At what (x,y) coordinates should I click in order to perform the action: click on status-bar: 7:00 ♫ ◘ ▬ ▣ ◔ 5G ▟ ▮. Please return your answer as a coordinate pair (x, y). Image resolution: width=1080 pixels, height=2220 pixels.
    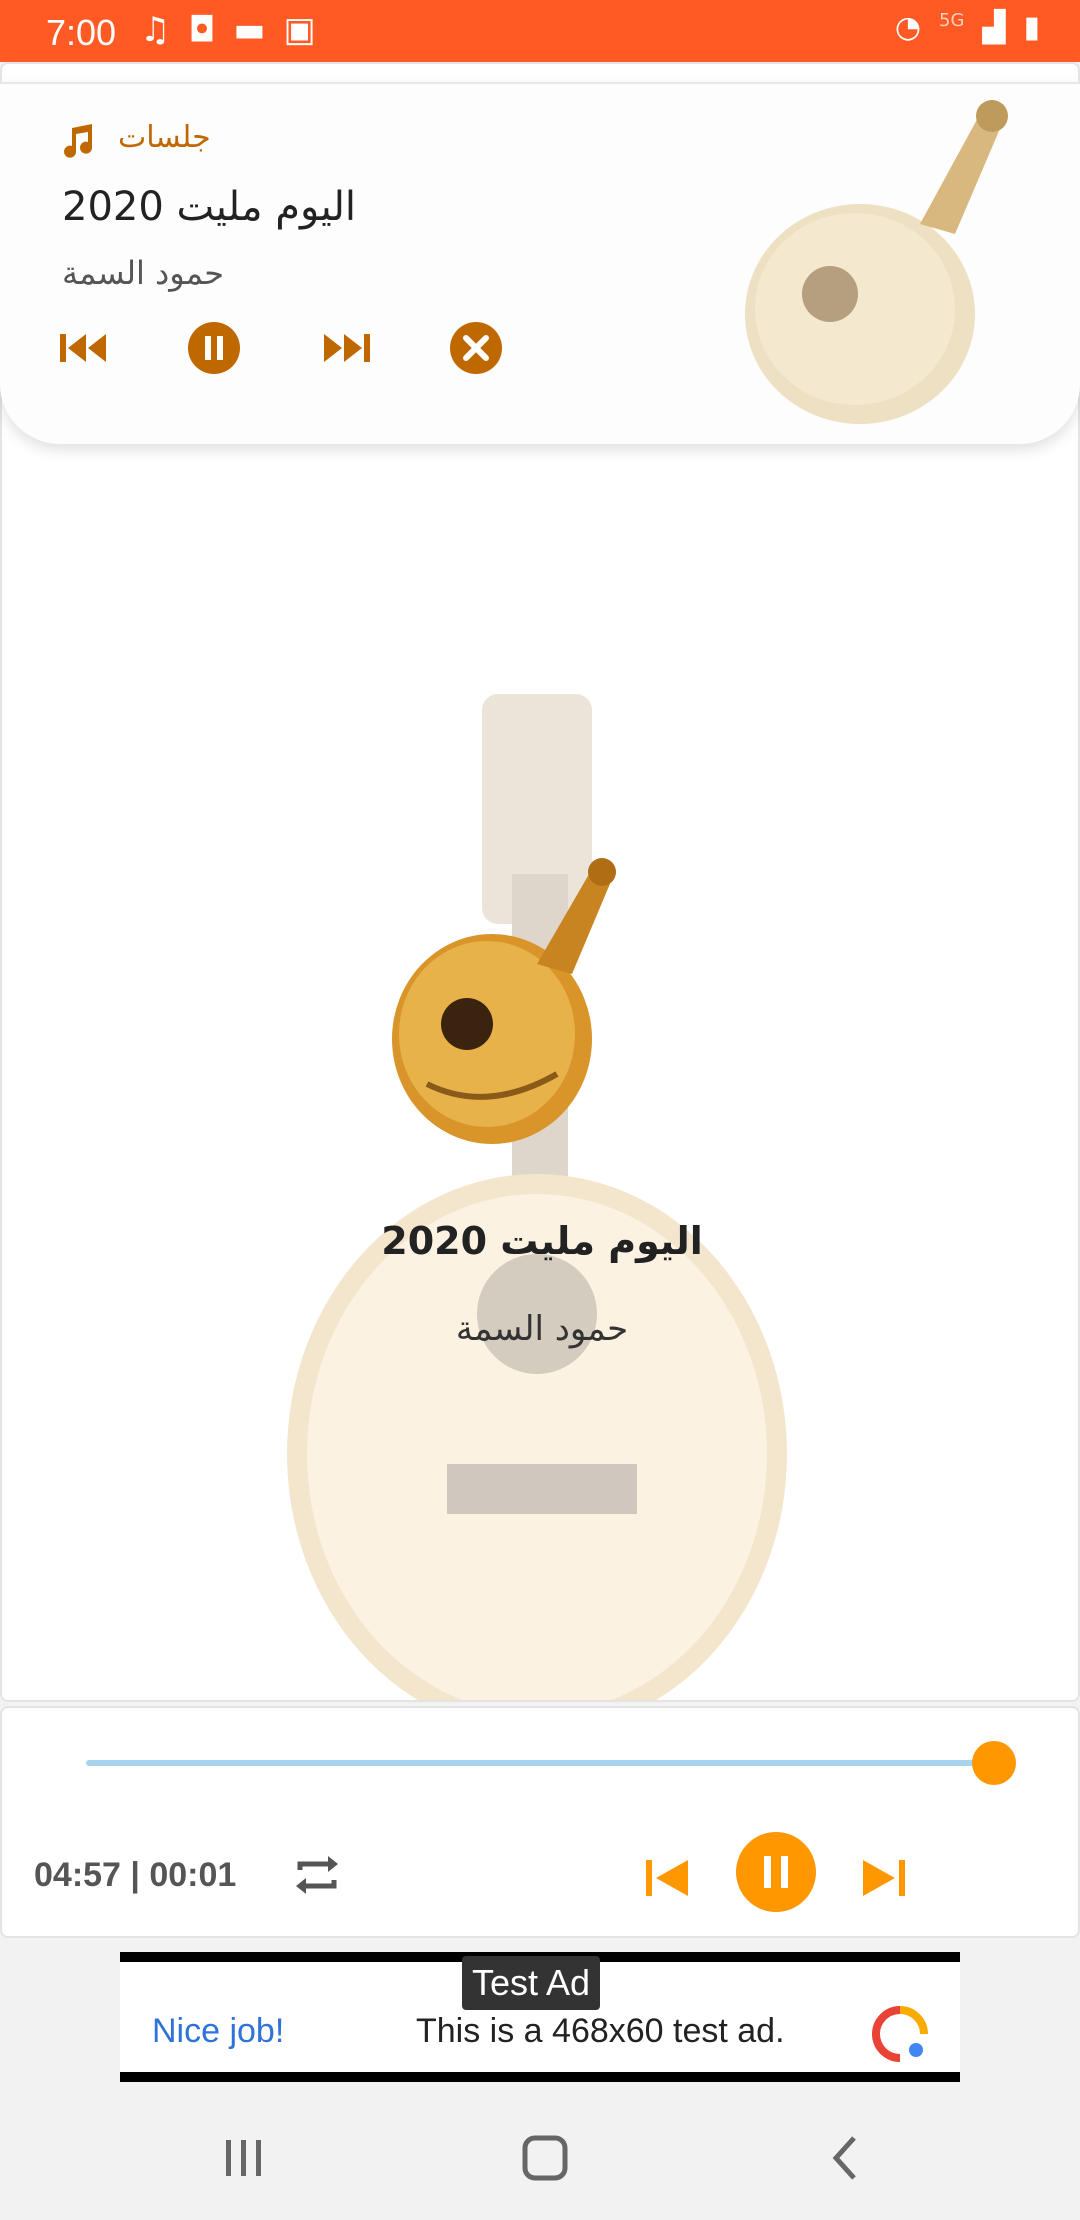
    Looking at the image, I should click on (540, 31).